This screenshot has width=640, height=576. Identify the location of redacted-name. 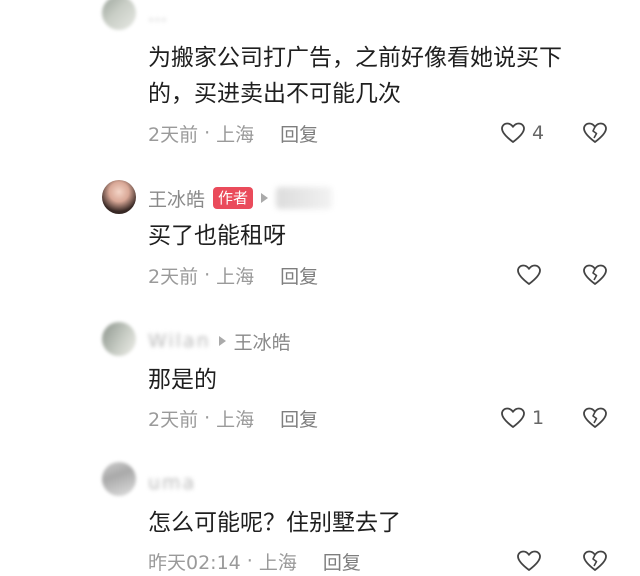
(304, 198).